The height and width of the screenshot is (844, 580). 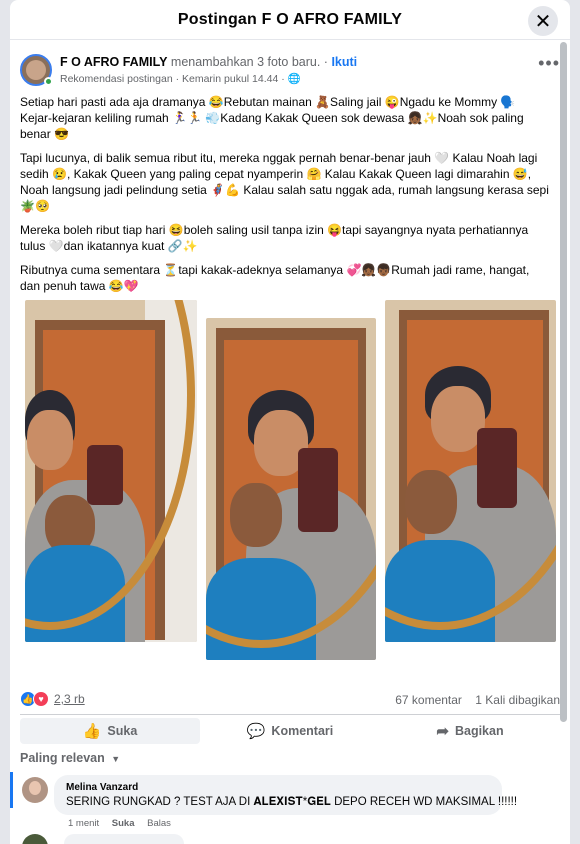 What do you see at coordinates (62, 758) in the screenshot?
I see `sort-label: Paling relevan` at bounding box center [62, 758].